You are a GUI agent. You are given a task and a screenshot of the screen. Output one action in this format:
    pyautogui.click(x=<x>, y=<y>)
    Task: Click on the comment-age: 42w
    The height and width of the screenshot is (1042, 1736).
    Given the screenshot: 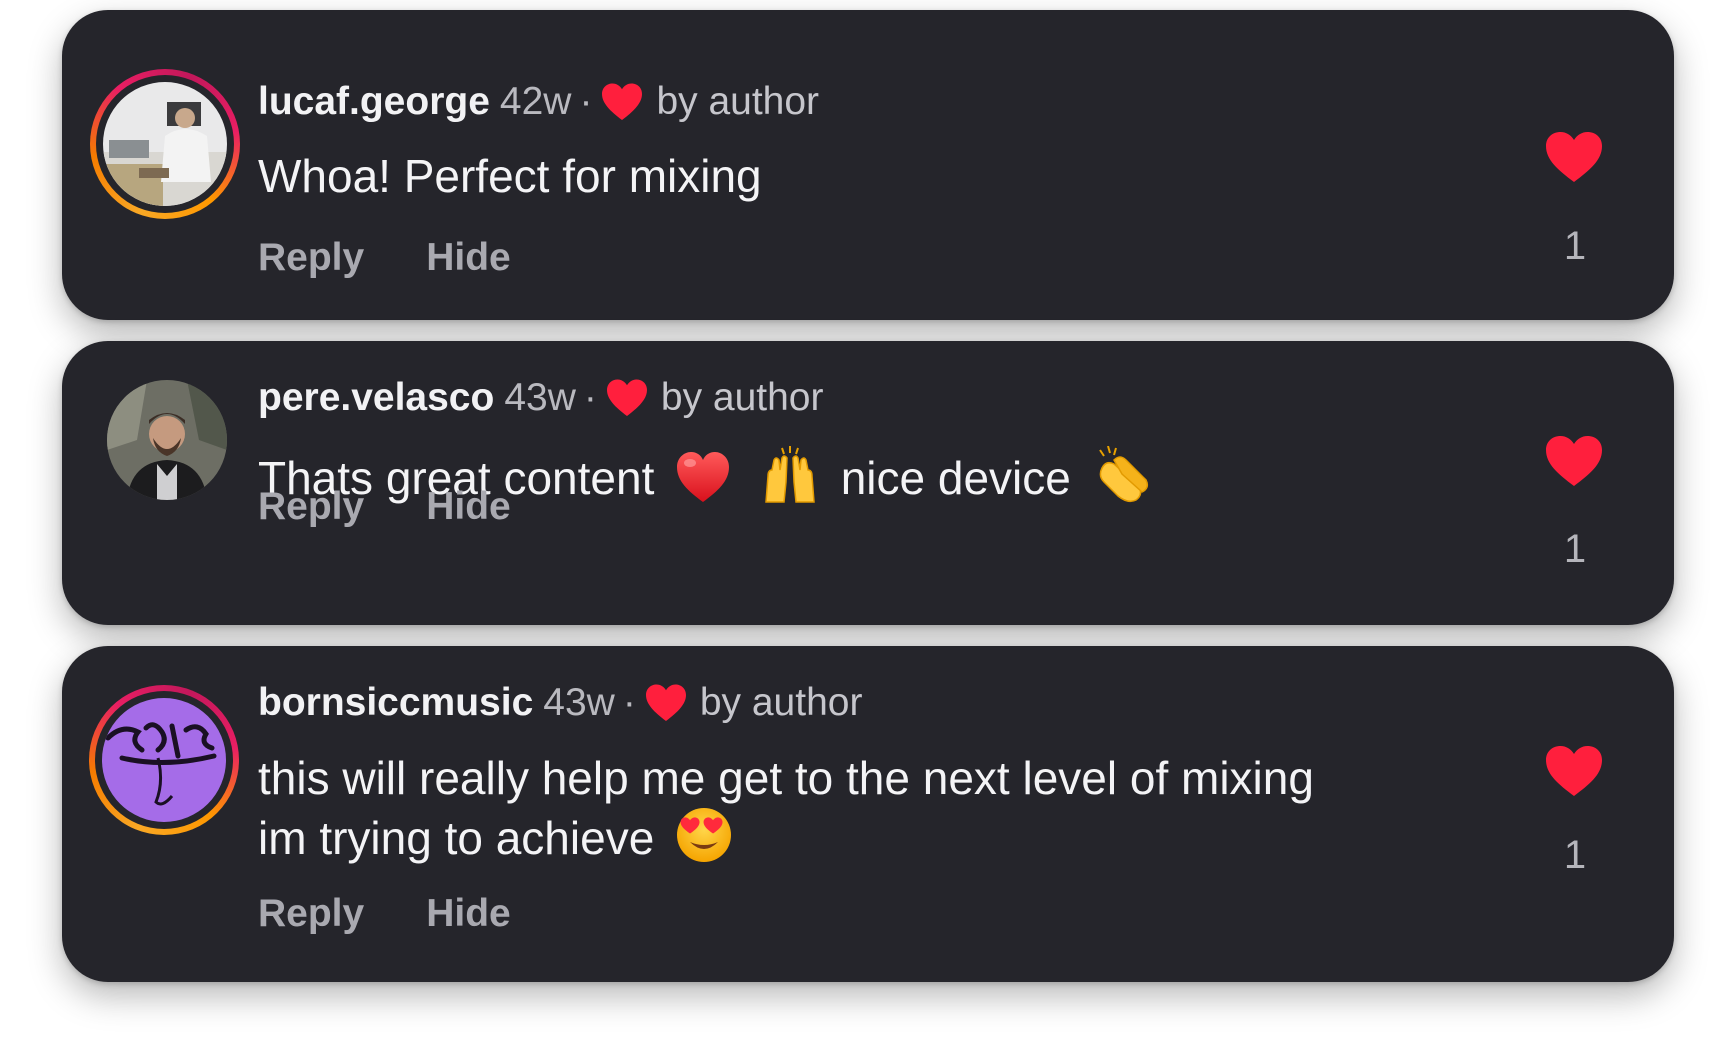 What is the action you would take?
    pyautogui.click(x=535, y=101)
    